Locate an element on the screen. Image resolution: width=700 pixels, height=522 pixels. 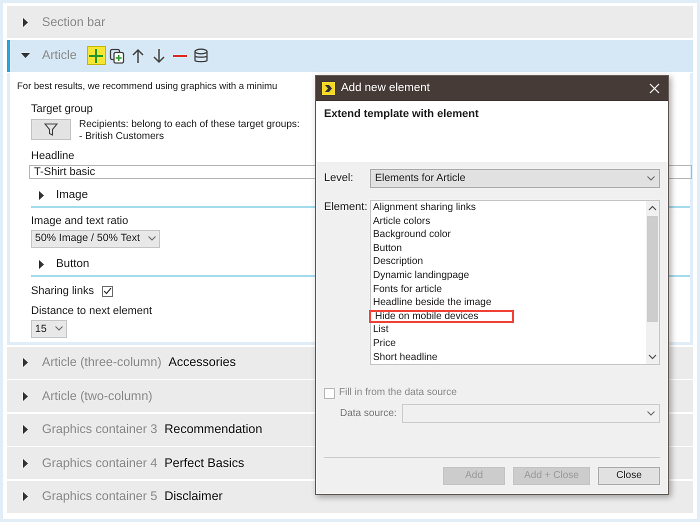
field-label: Element: is located at coordinates (346, 207).